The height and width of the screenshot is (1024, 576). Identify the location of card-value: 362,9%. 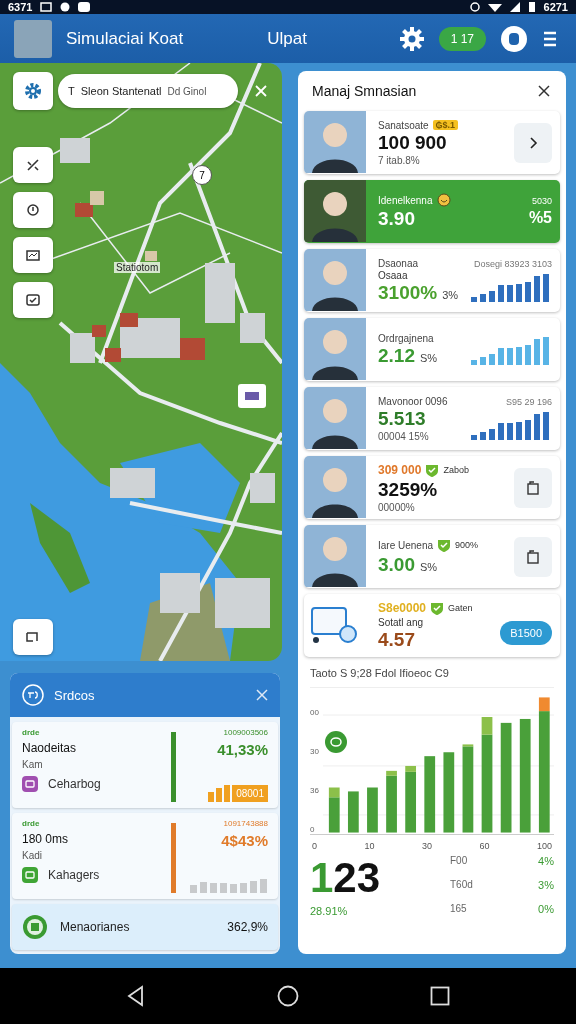
(247, 927).